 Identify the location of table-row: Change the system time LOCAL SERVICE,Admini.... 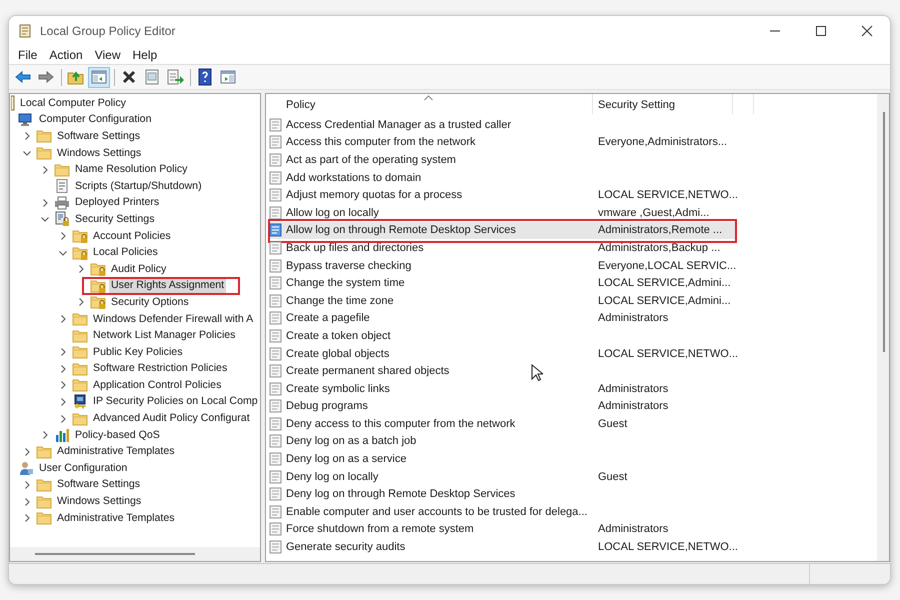
(502, 283).